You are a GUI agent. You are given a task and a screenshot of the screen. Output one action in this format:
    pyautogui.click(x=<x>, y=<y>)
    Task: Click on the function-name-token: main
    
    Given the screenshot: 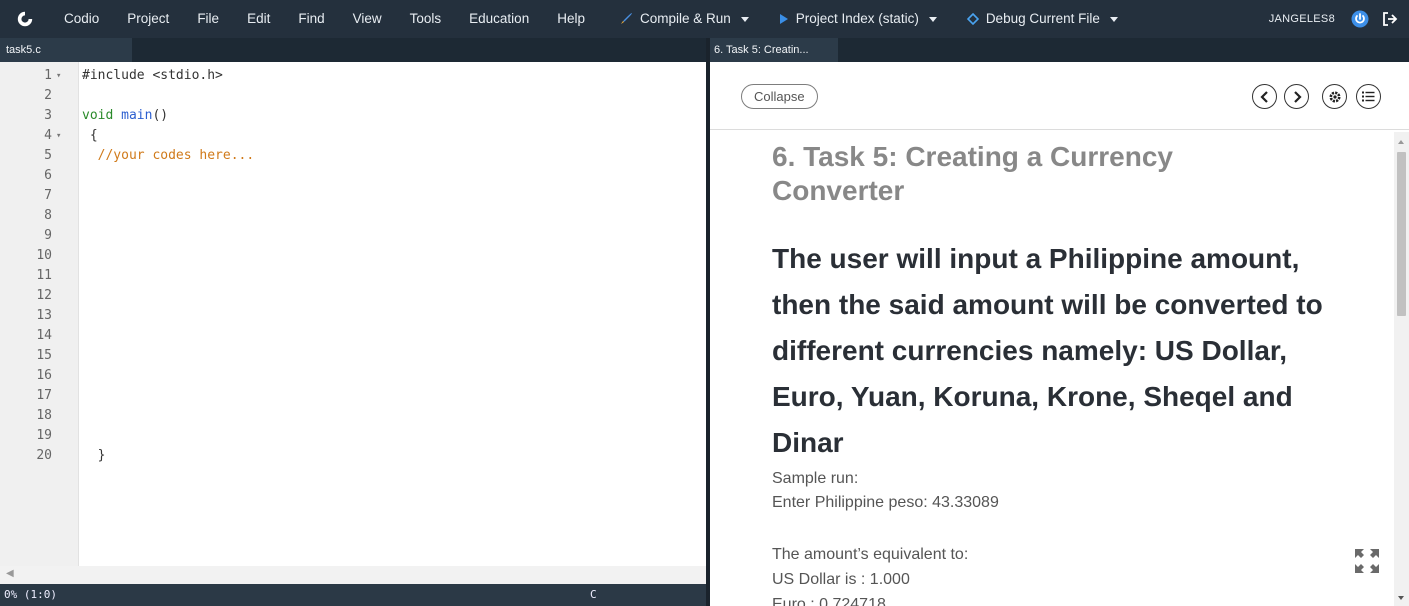 What is the action you would take?
    pyautogui.click(x=137, y=115)
    